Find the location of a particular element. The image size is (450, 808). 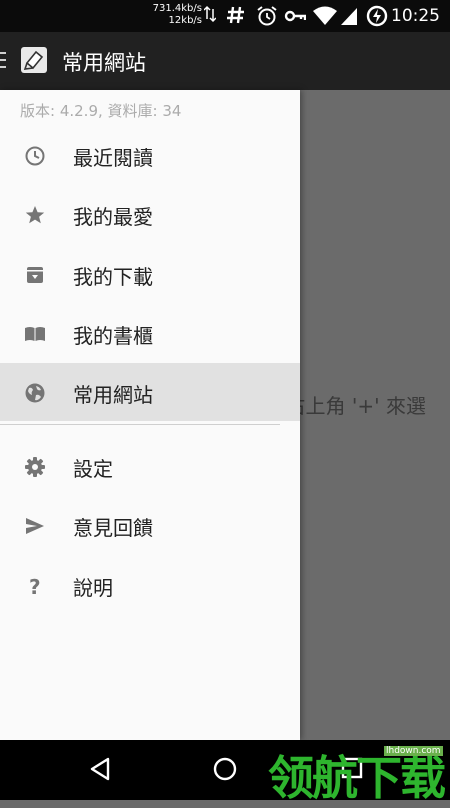

drawer-item-label: 意見回饋 is located at coordinates (113, 528).